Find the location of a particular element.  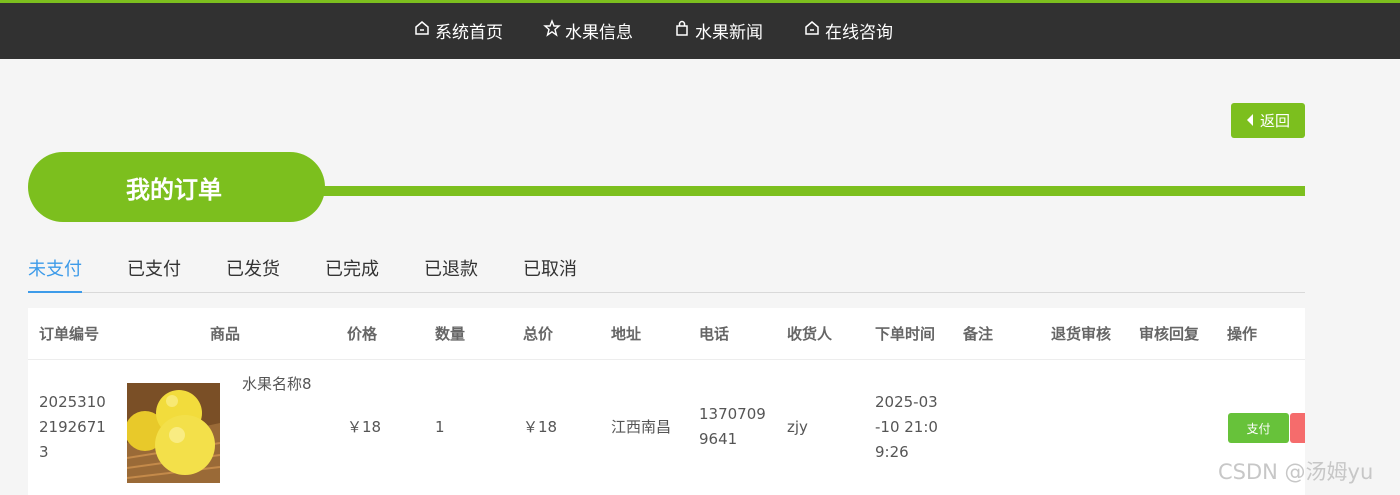

nav-item-fruit-info: 水果信息 is located at coordinates (588, 30).